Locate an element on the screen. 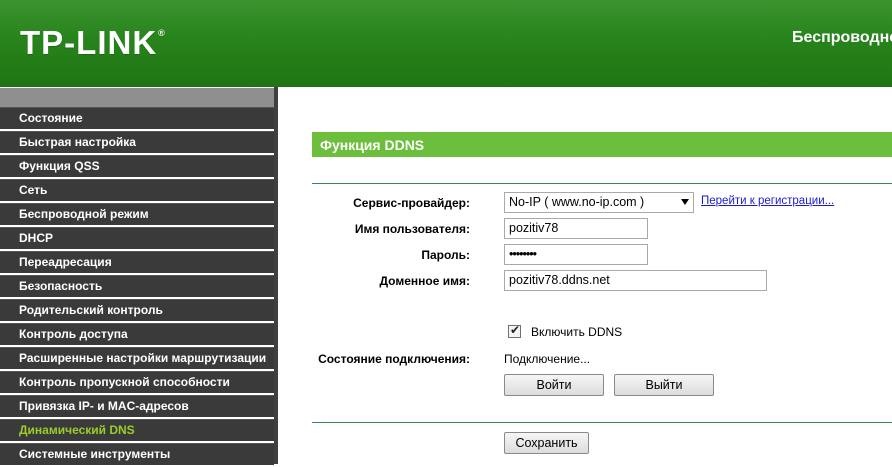  sidebar-item: Сеть is located at coordinates (137, 190).